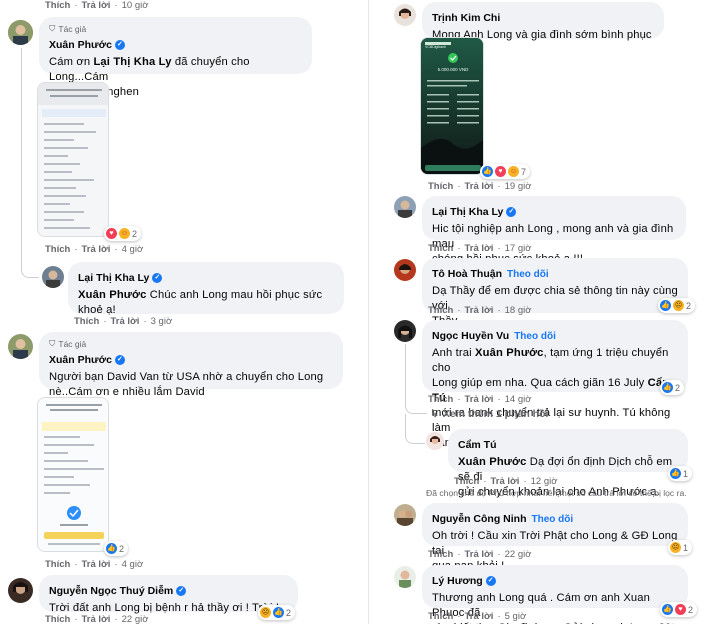 The height and width of the screenshot is (624, 716). What do you see at coordinates (502, 519) in the screenshot?
I see `commenter-name: Nguyễn Công Ninh Theo dõi` at bounding box center [502, 519].